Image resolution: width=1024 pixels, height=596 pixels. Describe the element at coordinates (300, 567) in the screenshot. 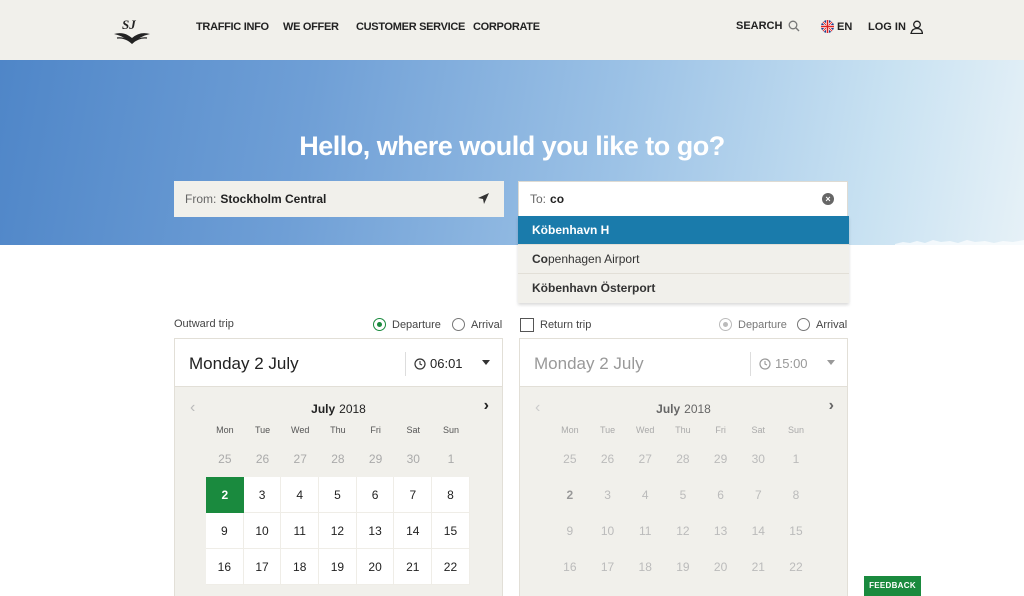

I see `calendar-day: 18` at that location.